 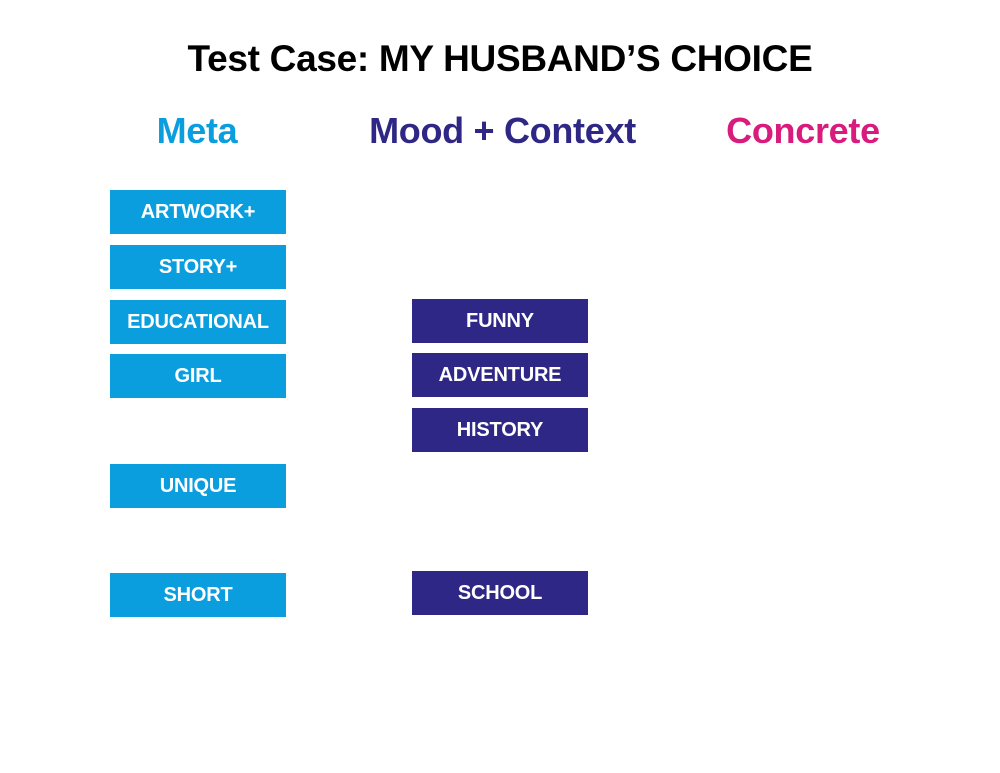 What do you see at coordinates (198, 212) in the screenshot?
I see `meta-tag-artwork: ARTWORK+` at bounding box center [198, 212].